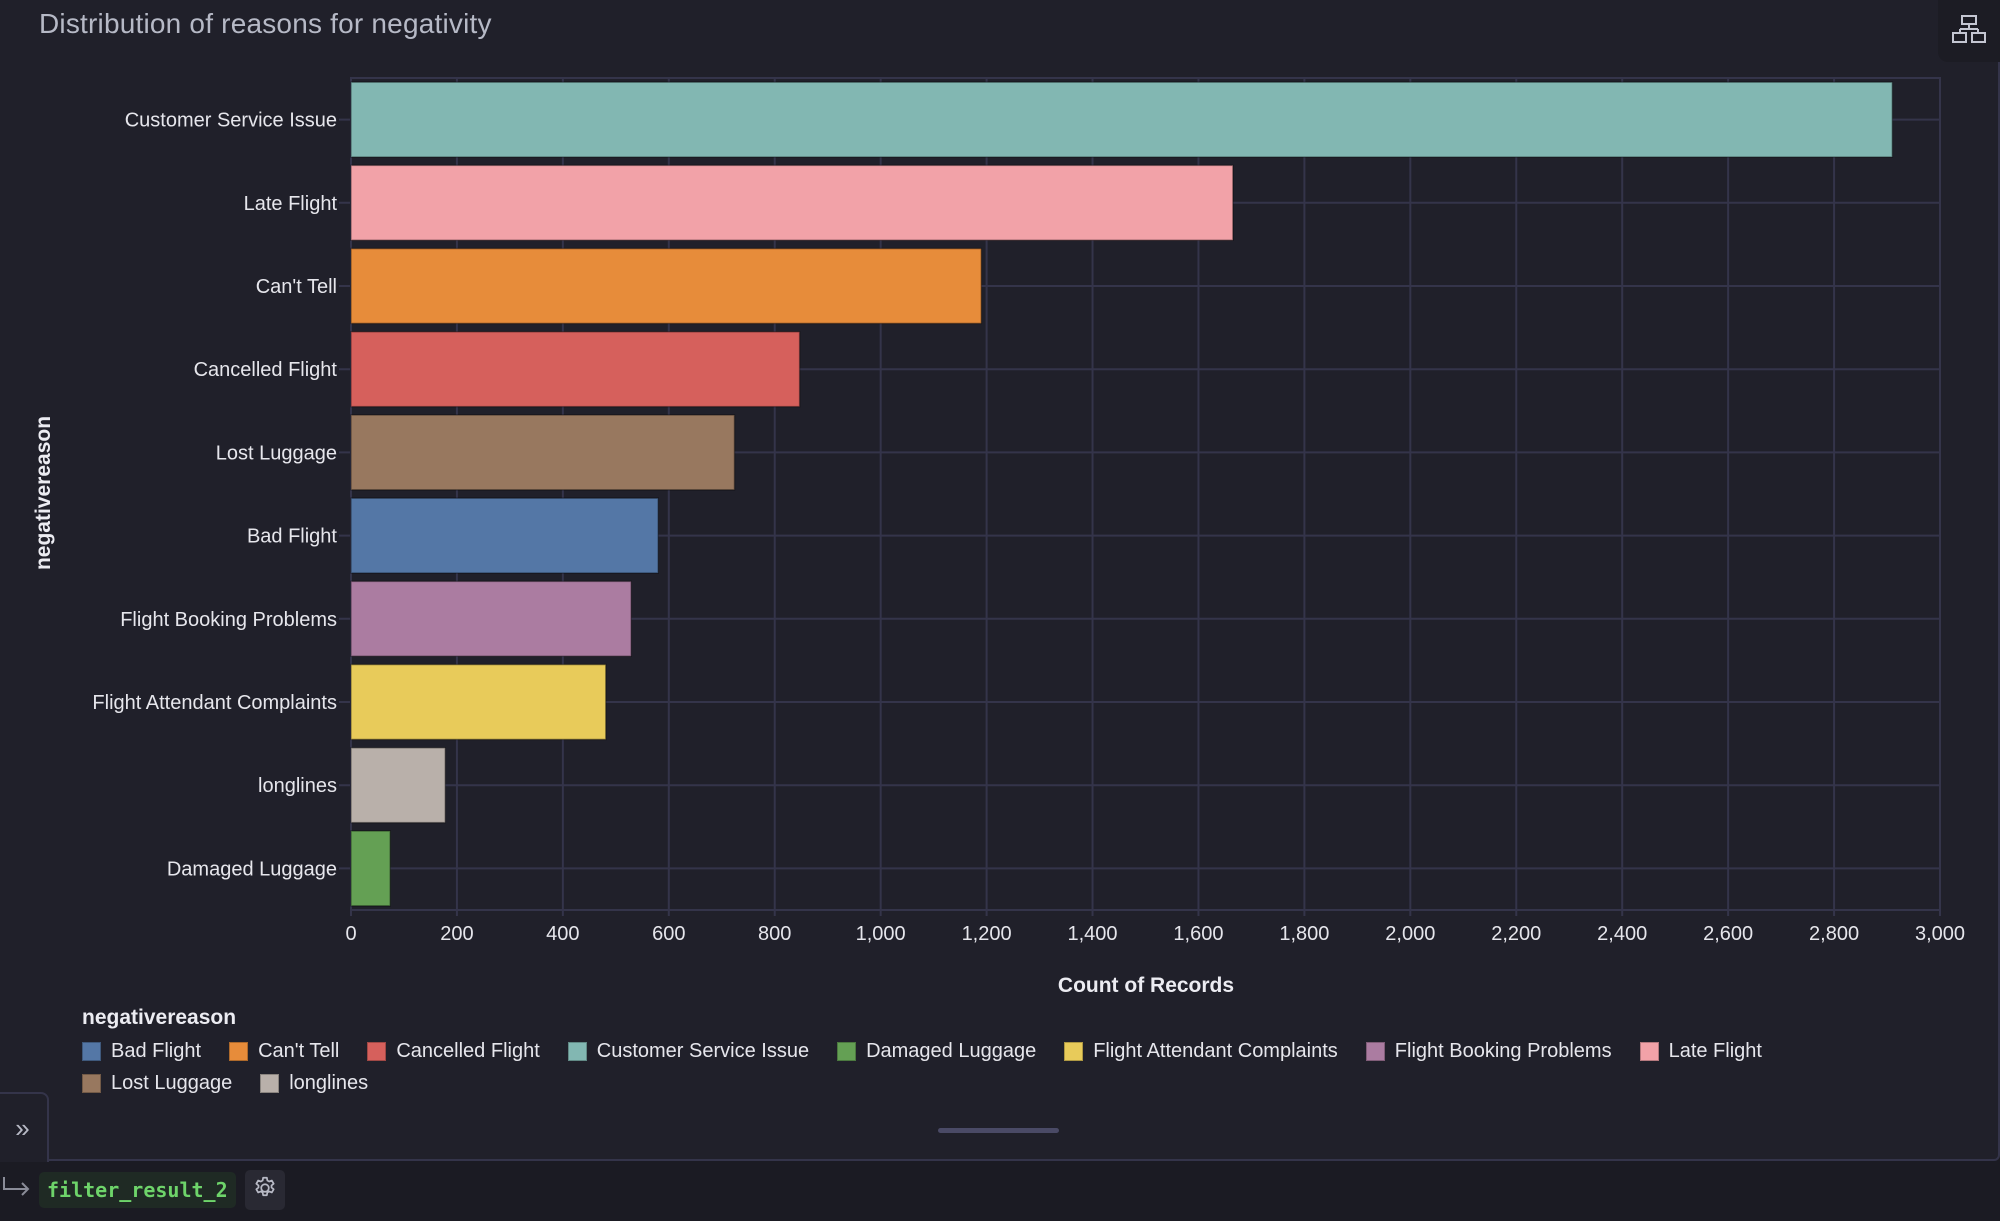  Describe the element at coordinates (291, 204) in the screenshot. I see `y-tick-label: Late Flight` at that location.